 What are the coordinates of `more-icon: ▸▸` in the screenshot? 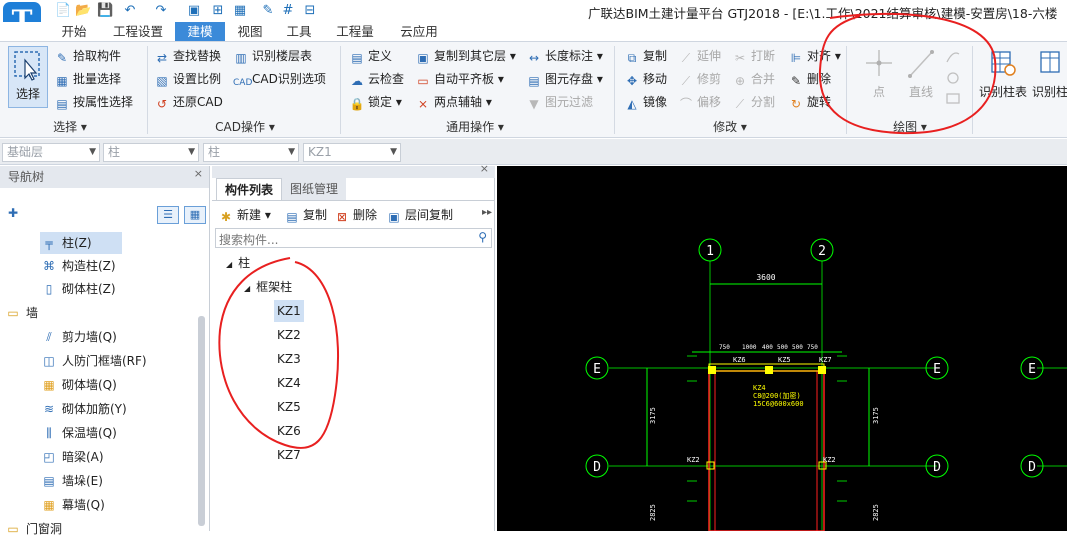 It's located at (487, 212).